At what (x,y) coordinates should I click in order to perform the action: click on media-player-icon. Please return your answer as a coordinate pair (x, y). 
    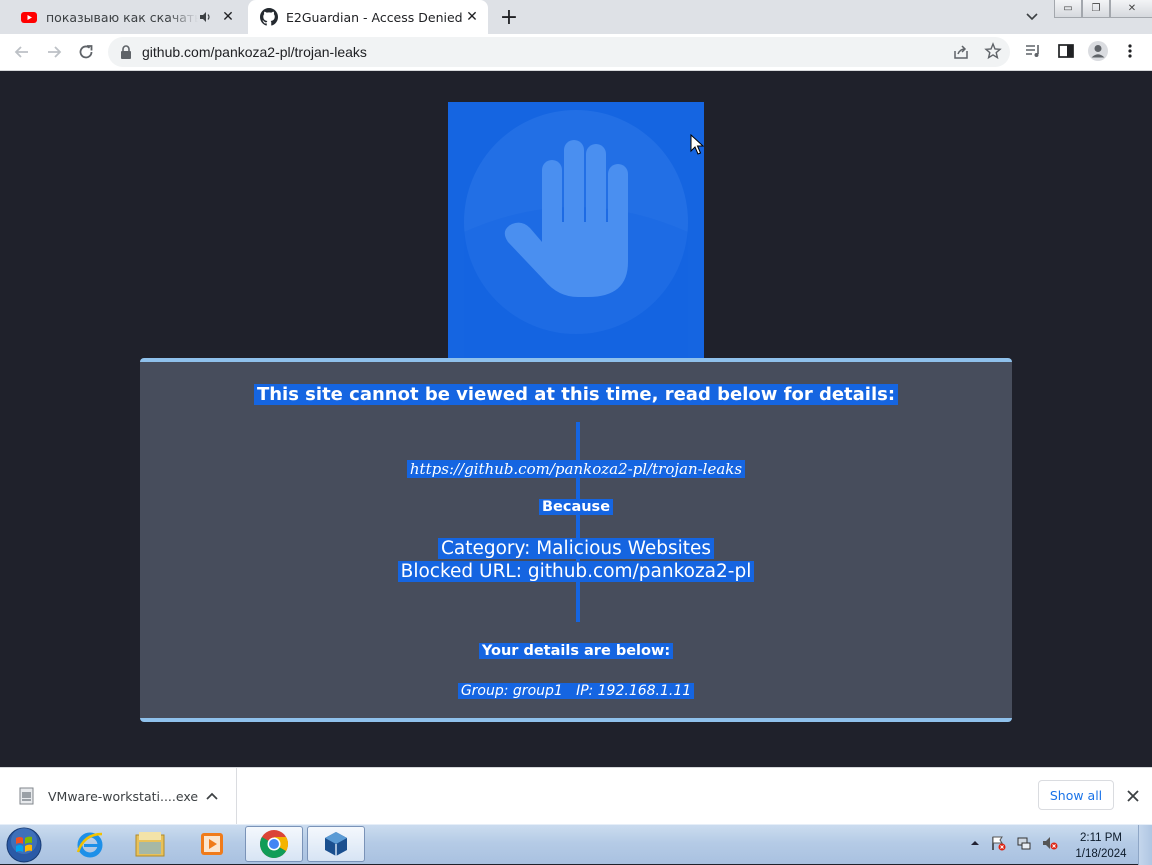
    Looking at the image, I should click on (212, 844).